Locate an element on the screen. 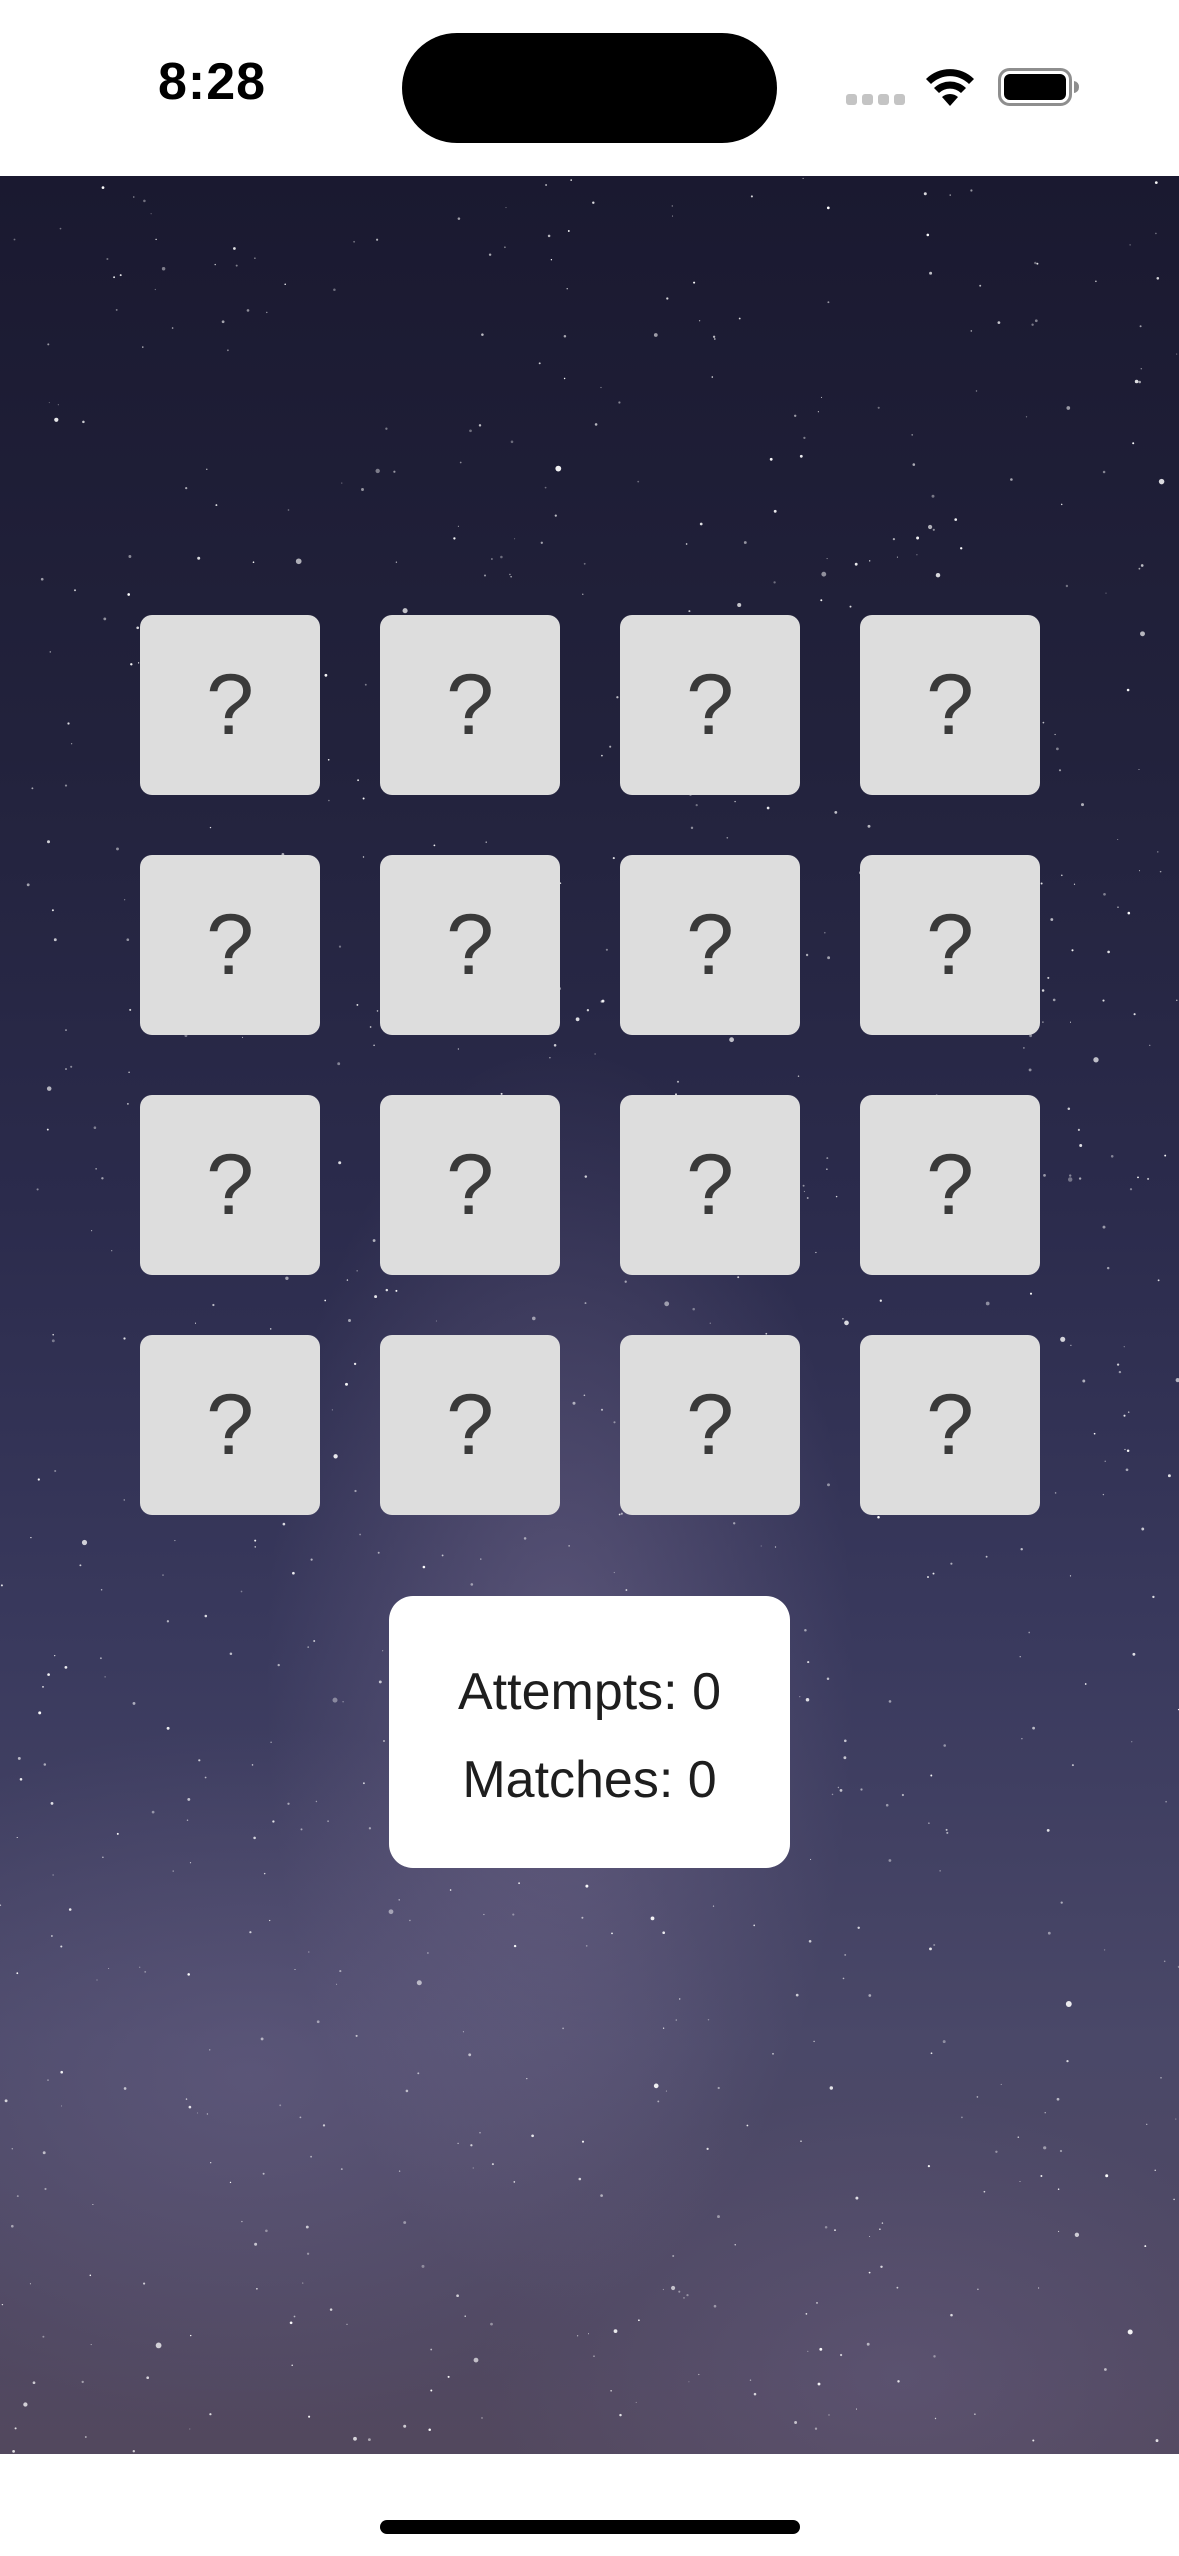 Image resolution: width=1179 pixels, height=2556 pixels. home-indicator is located at coordinates (590, 2527).